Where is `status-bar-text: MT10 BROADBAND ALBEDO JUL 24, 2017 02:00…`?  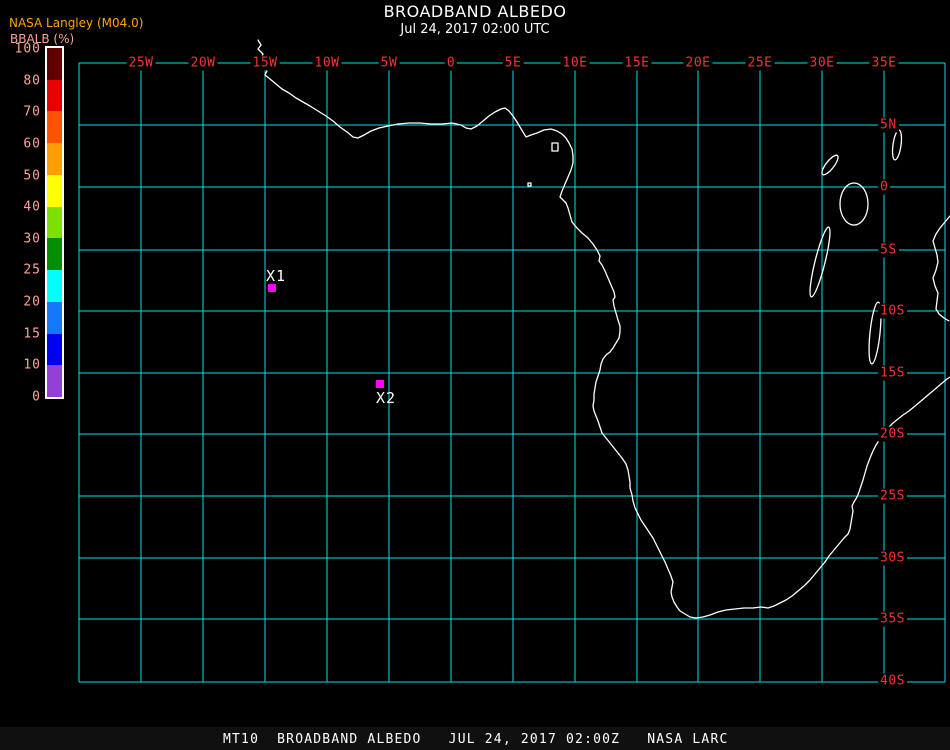
status-bar-text: MT10 BROADBAND ALBEDO JUL 24, 2017 02:00… is located at coordinates (476, 739).